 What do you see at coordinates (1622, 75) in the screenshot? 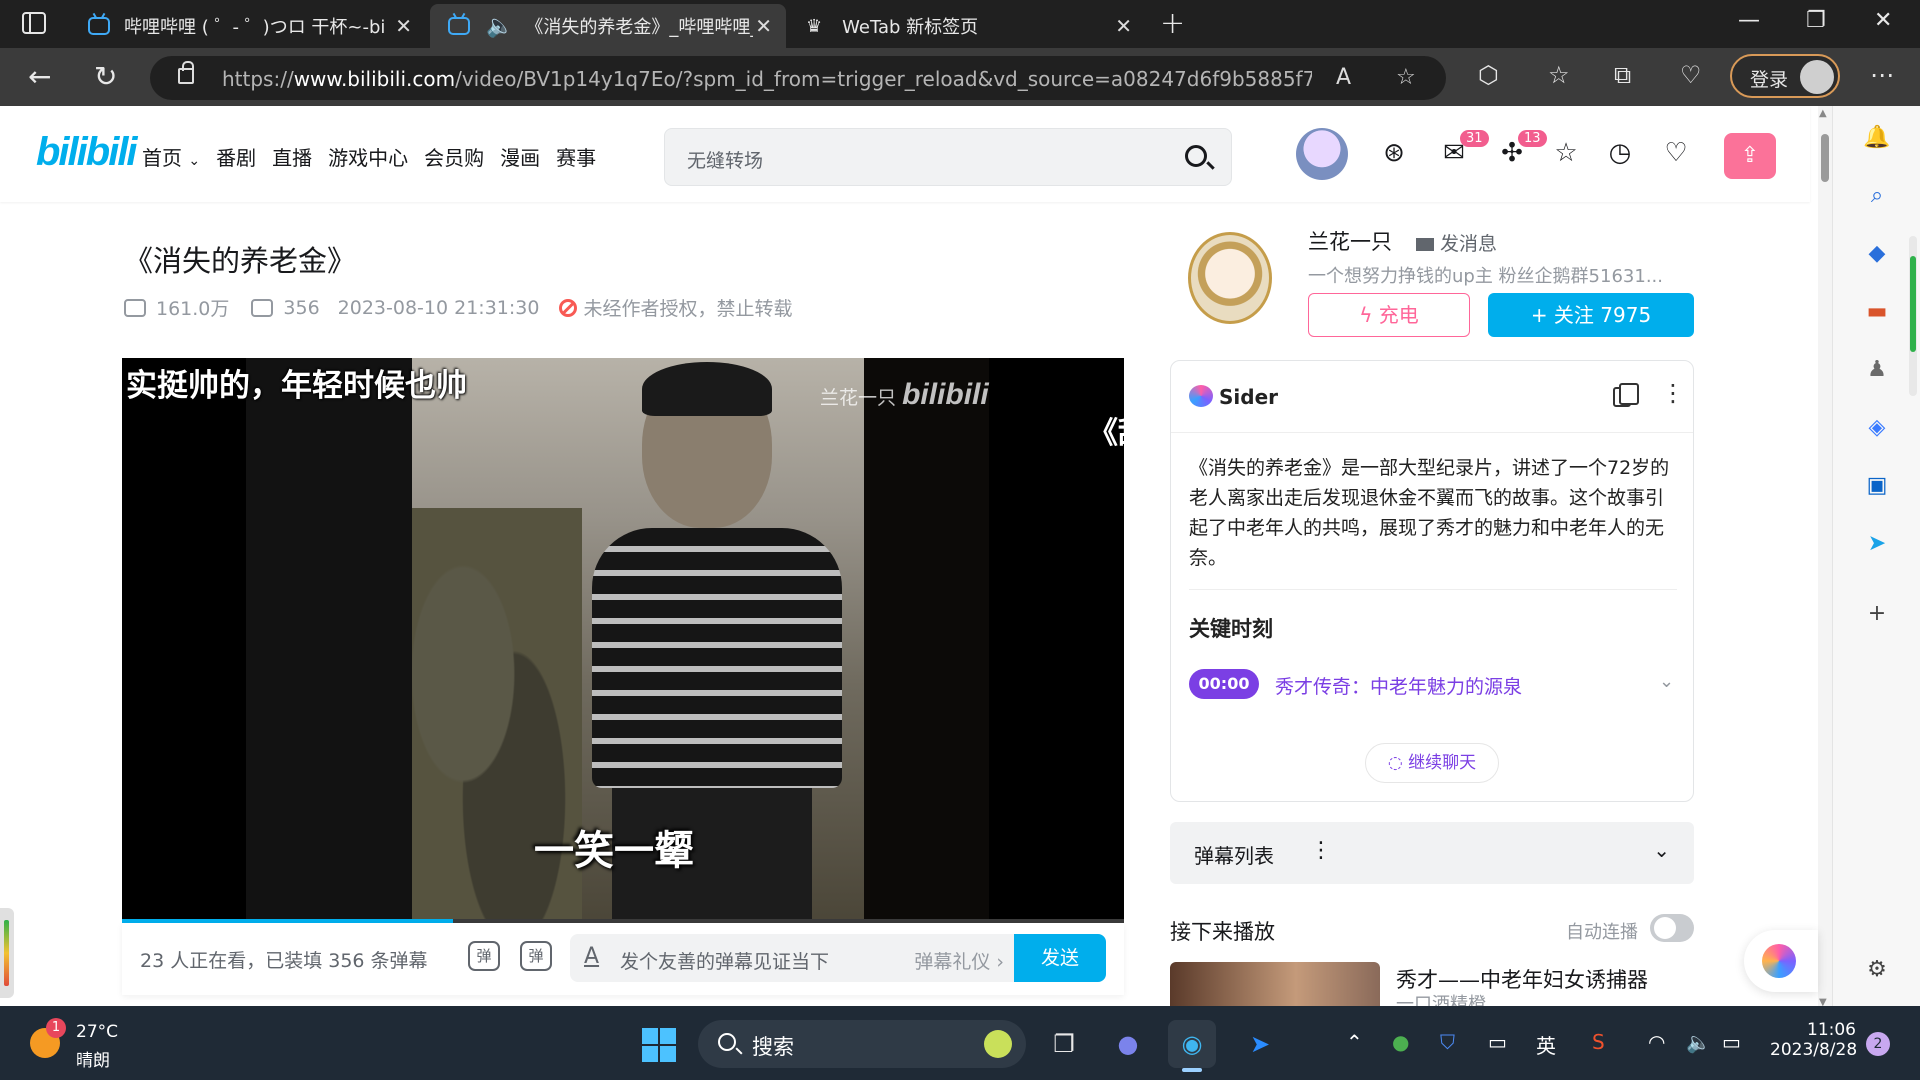
I see `collections-icon: ⧉` at bounding box center [1622, 75].